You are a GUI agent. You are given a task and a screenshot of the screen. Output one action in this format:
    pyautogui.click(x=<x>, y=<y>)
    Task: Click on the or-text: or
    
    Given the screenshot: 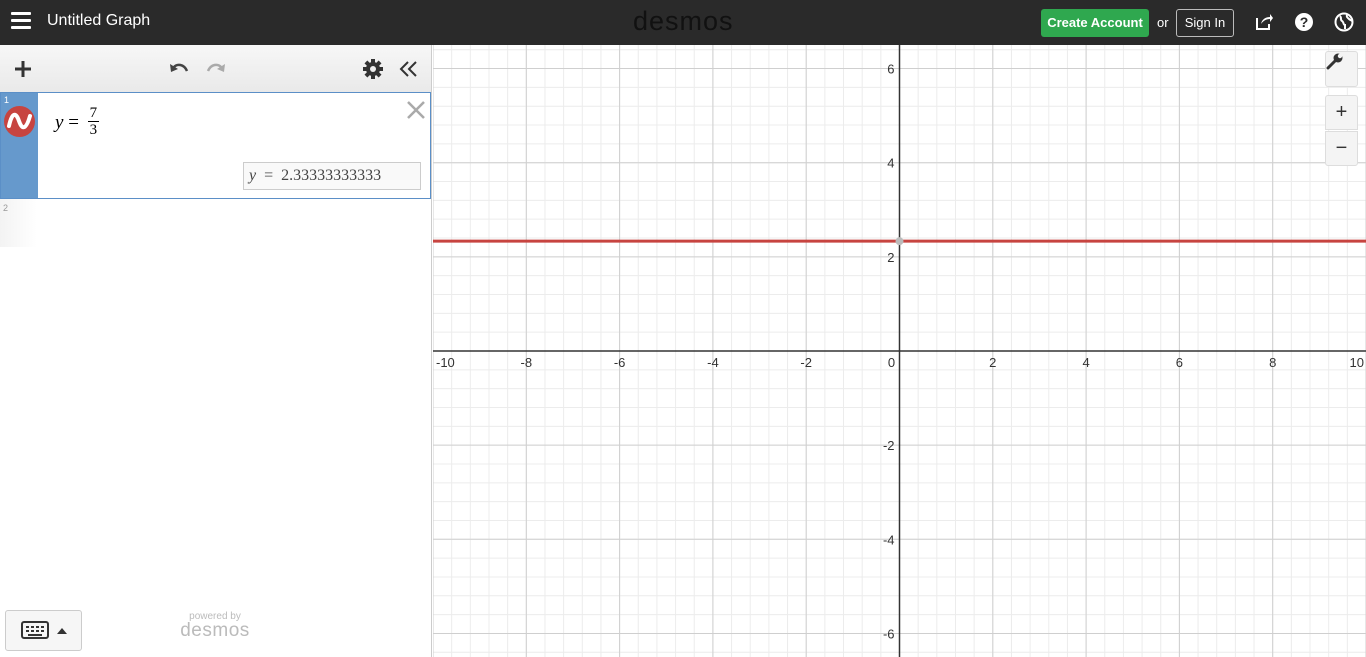 What is the action you would take?
    pyautogui.click(x=1163, y=22)
    